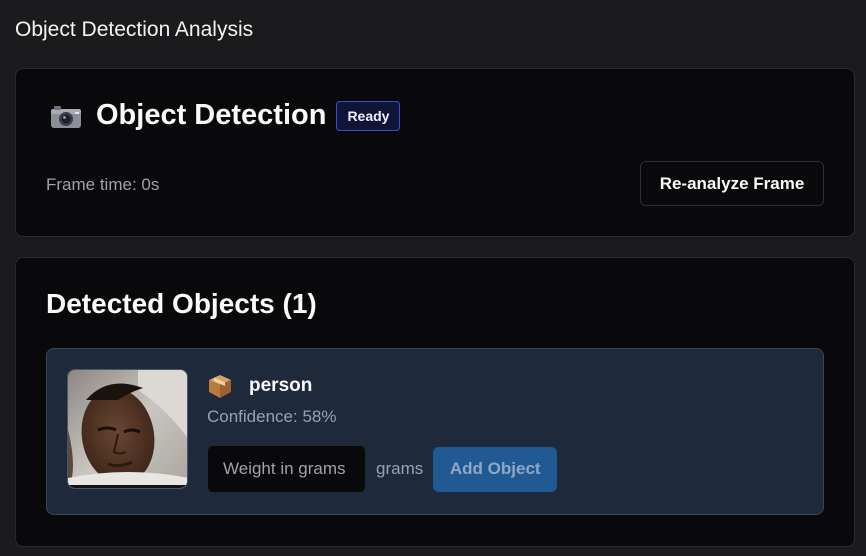 Image resolution: width=866 pixels, height=556 pixels. I want to click on object-info: person Confidence: 58%, so click(271, 400).